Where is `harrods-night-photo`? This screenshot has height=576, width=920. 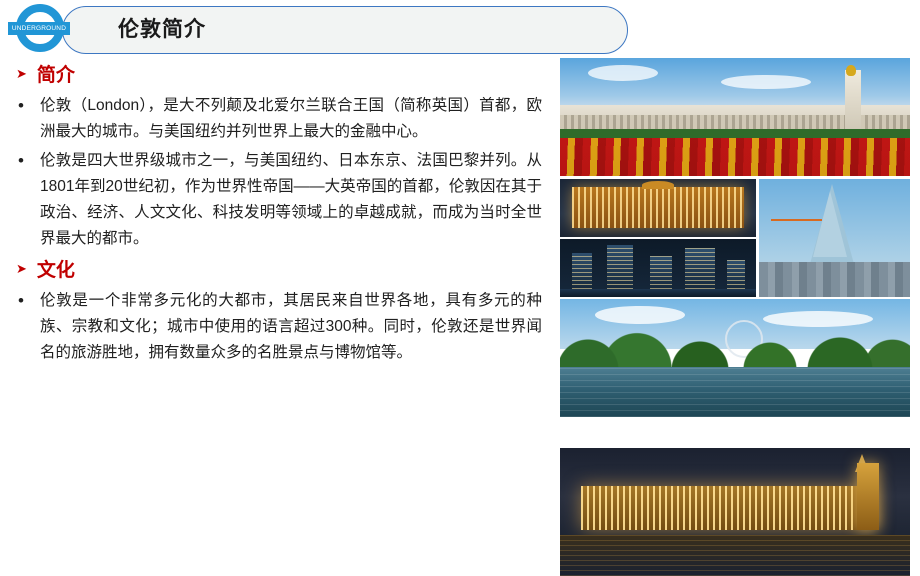 harrods-night-photo is located at coordinates (658, 208).